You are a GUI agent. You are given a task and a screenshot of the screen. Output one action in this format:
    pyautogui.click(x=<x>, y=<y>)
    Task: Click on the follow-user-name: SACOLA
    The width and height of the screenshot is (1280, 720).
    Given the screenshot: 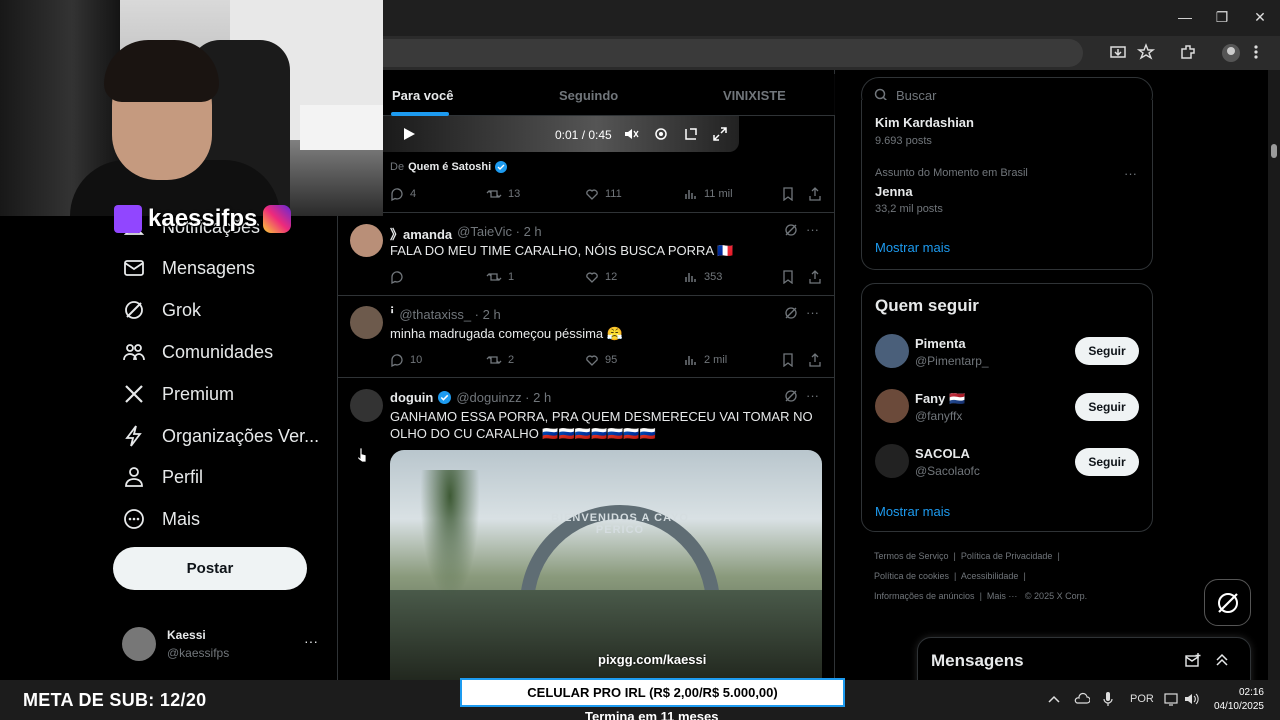 What is the action you would take?
    pyautogui.click(x=942, y=453)
    